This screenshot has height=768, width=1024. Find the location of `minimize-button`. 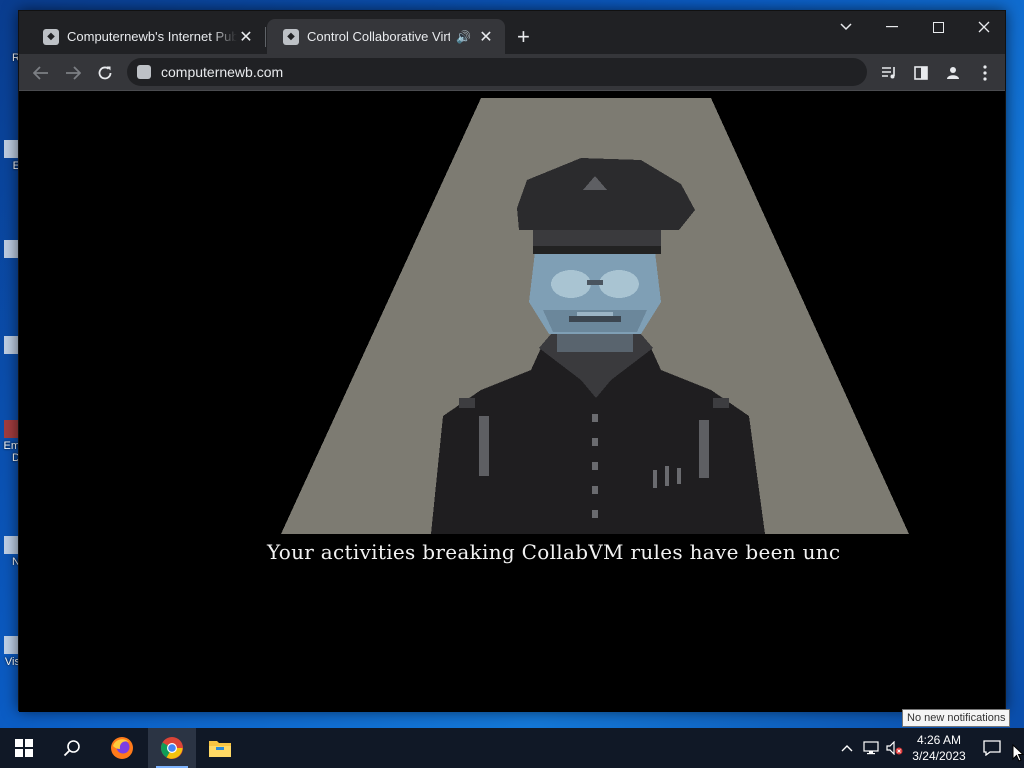

minimize-button is located at coordinates (892, 27).